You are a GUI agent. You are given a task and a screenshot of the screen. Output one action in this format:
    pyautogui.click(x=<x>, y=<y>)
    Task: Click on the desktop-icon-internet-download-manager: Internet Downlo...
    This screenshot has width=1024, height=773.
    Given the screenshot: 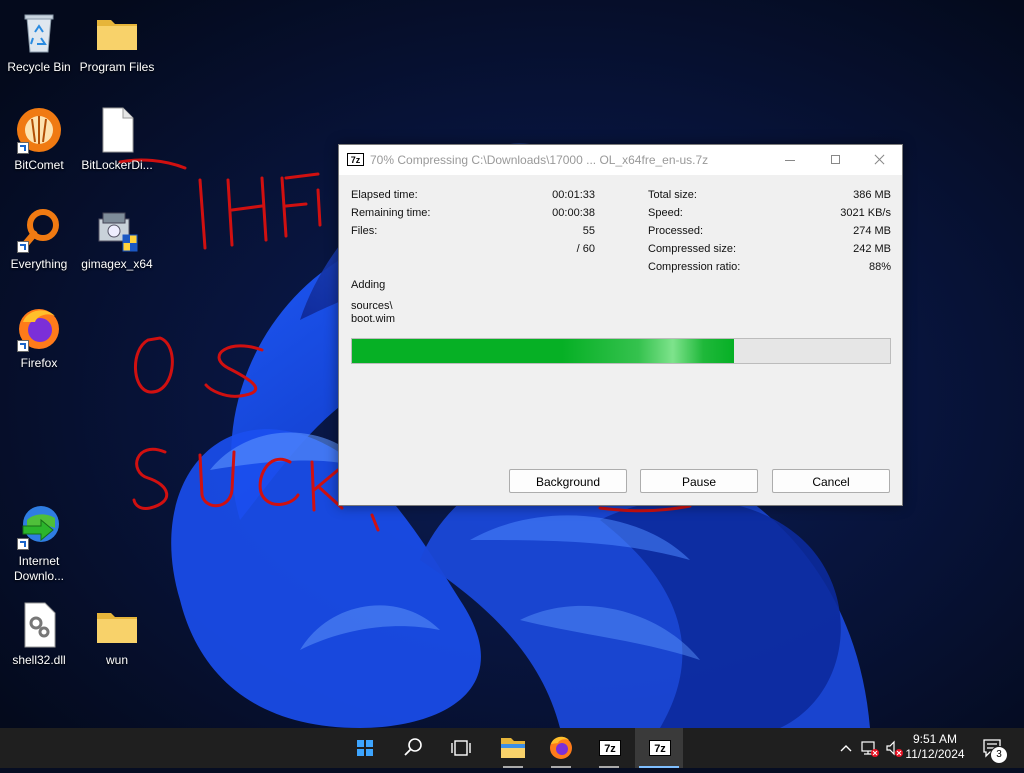 What is the action you would take?
    pyautogui.click(x=39, y=543)
    